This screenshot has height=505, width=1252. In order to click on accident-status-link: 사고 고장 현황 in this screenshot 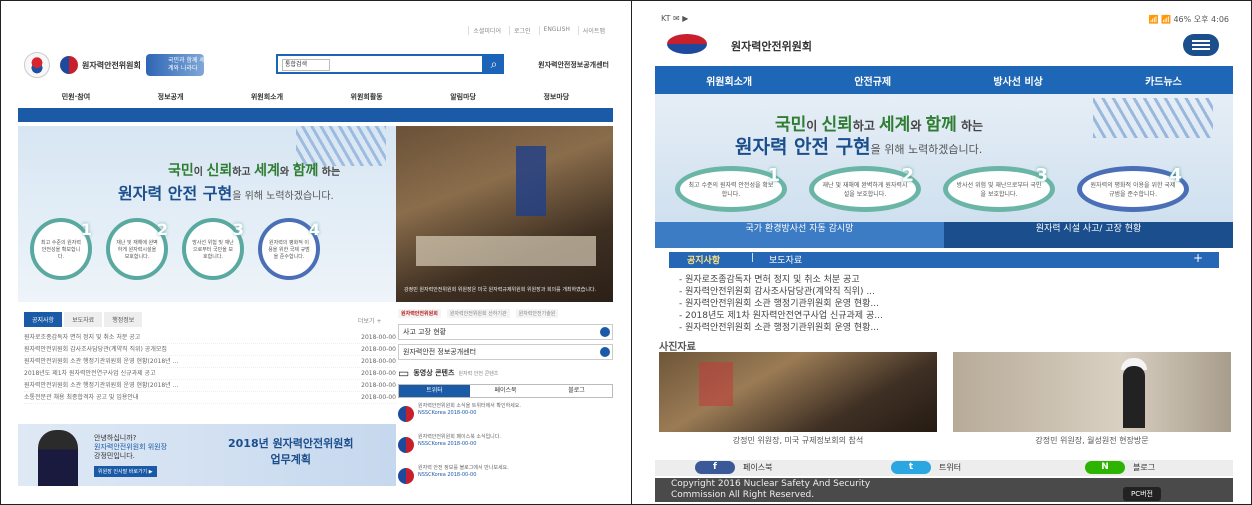, I will do `click(505, 332)`.